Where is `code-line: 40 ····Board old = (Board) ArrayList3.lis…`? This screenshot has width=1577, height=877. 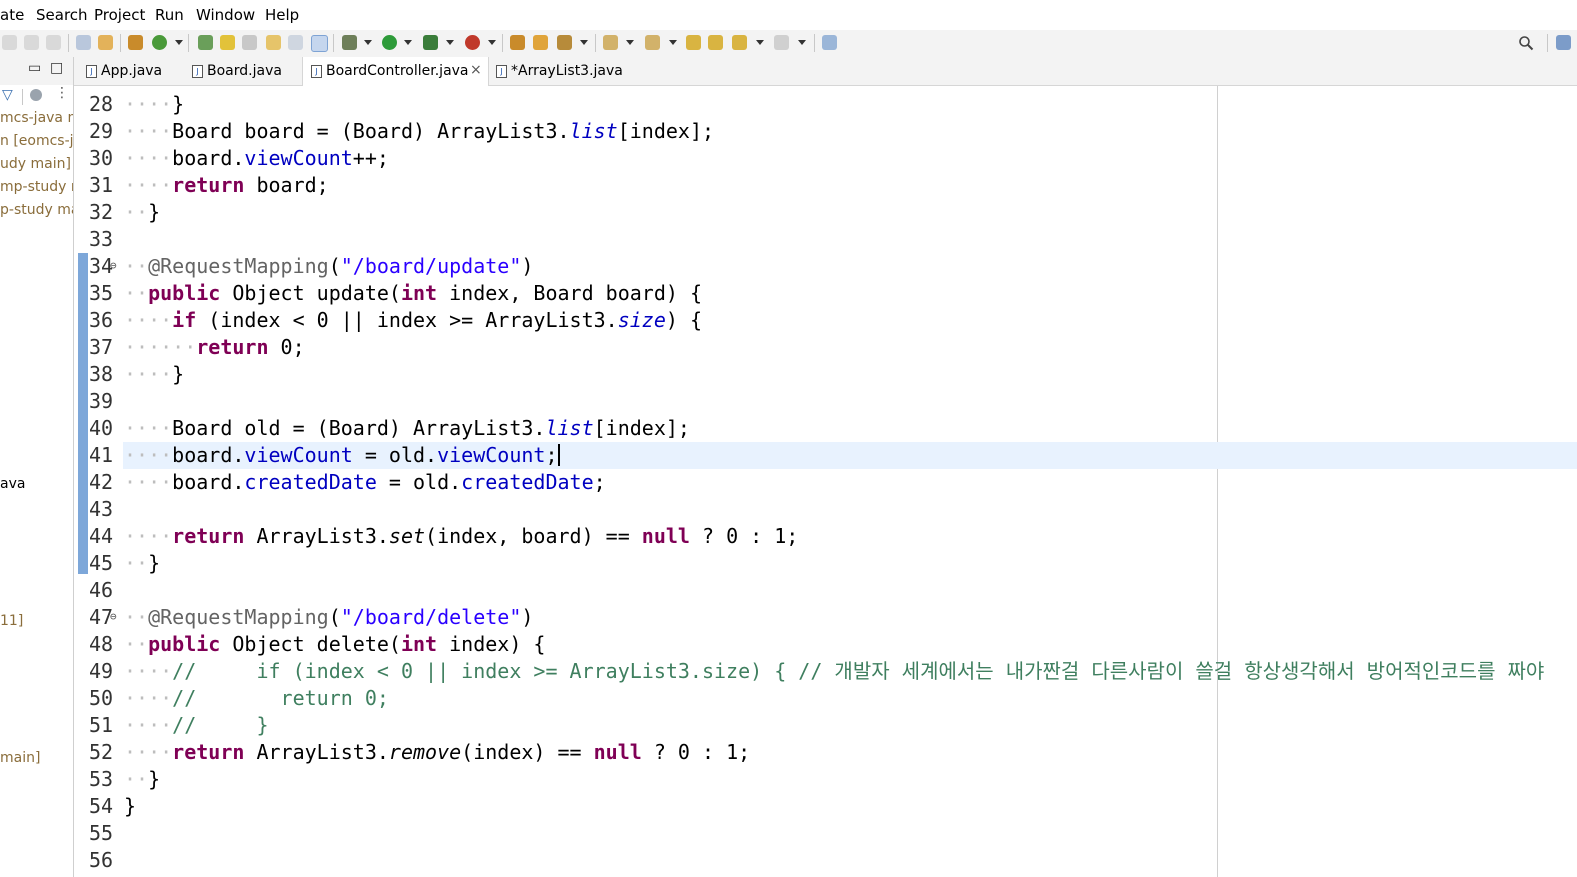 code-line: 40 ····Board old = (Board) ArrayList3.lis… is located at coordinates (825, 428).